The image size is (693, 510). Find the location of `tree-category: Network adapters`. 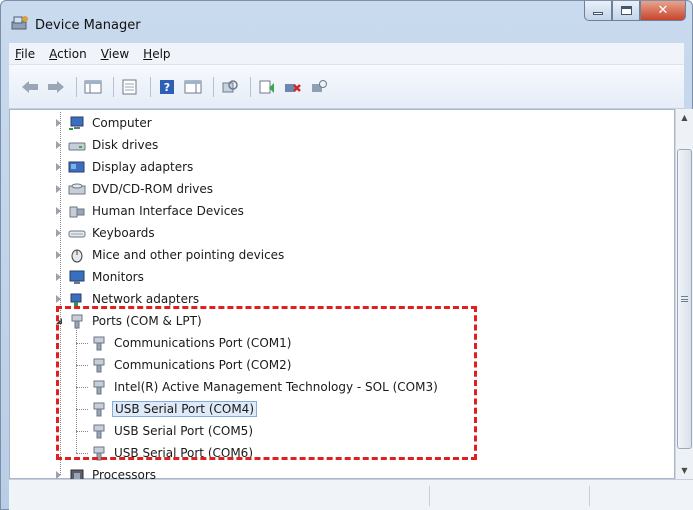

tree-category: Network adapters is located at coordinates (128, 299).